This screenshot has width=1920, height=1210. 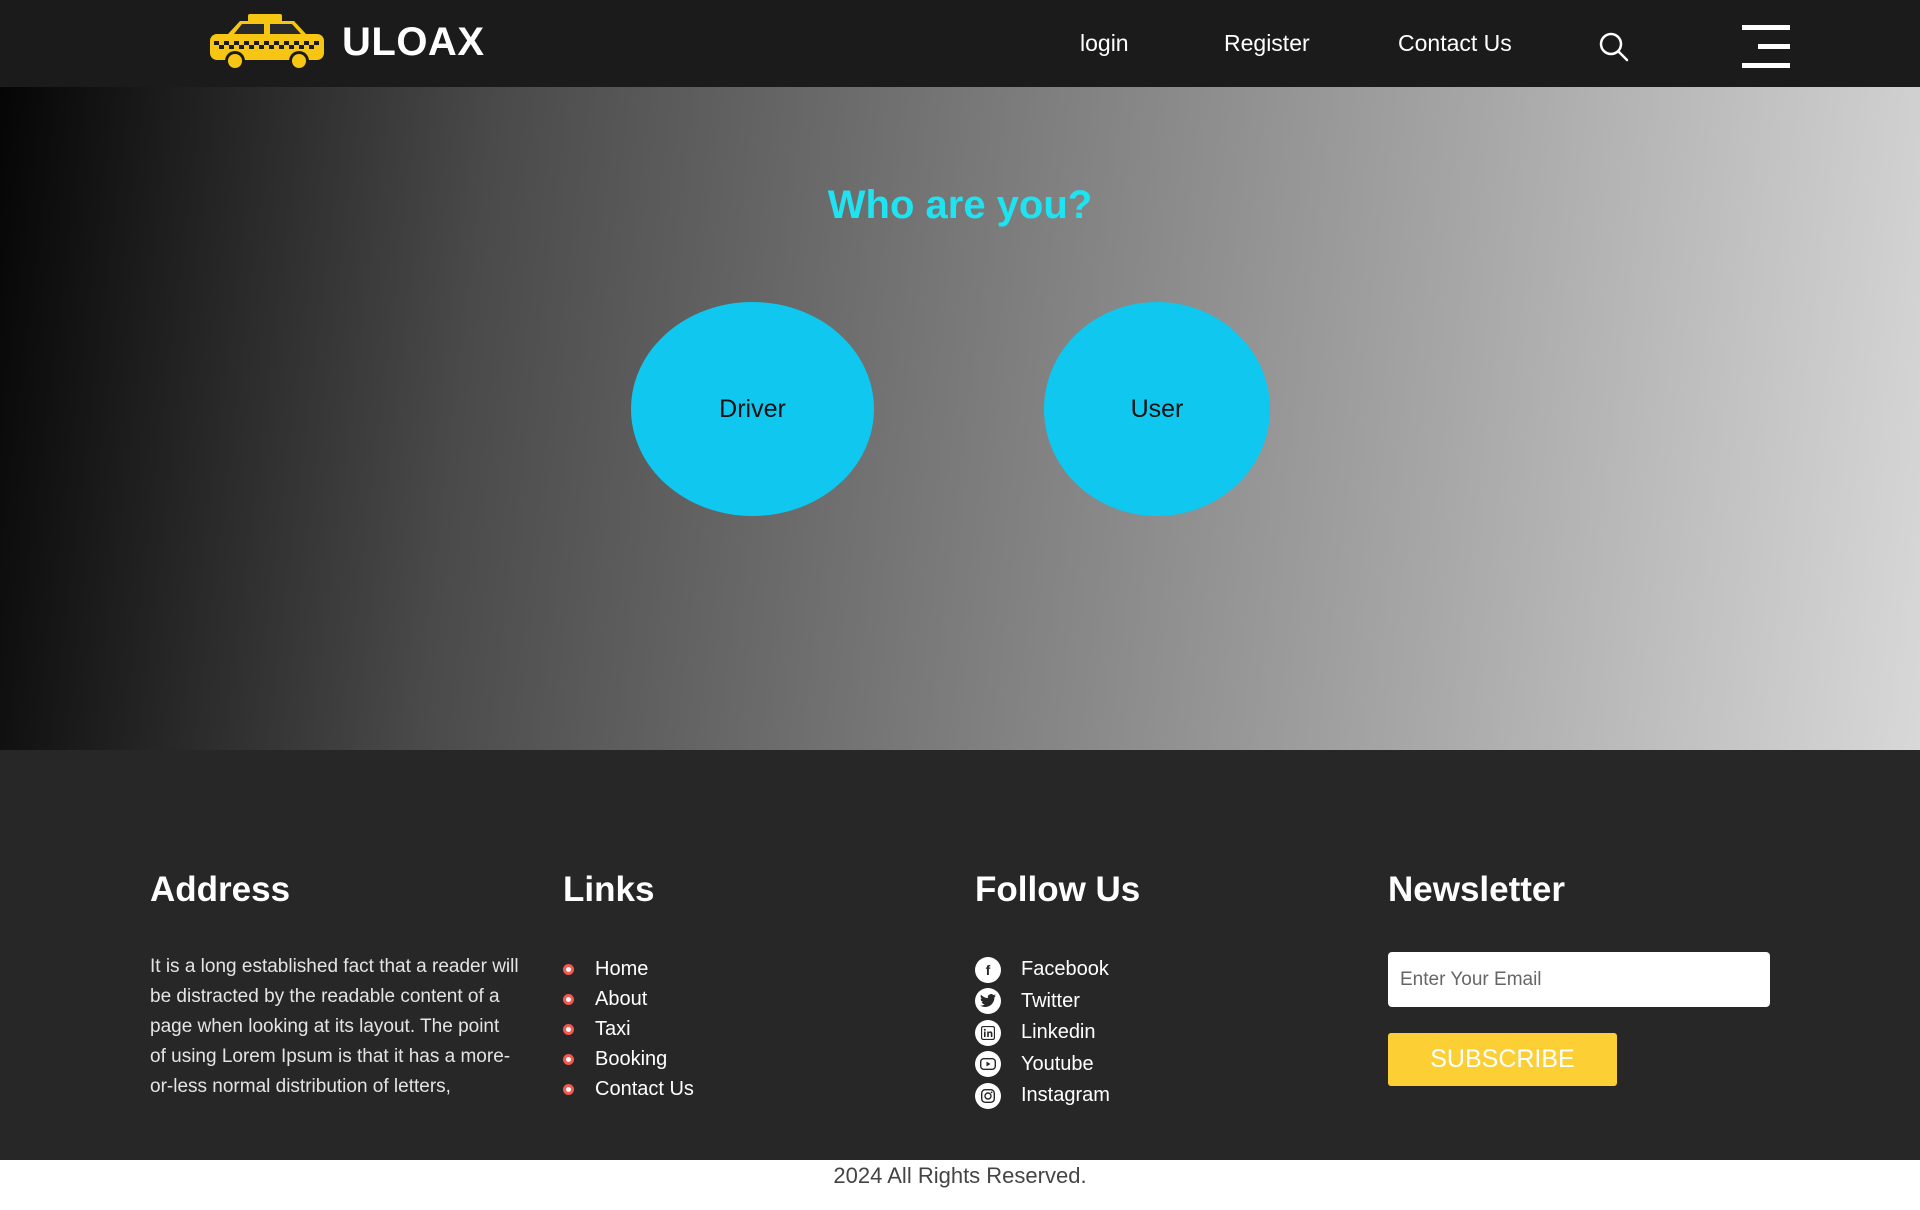 I want to click on instagram-link: Instagram, so click(x=1065, y=1095).